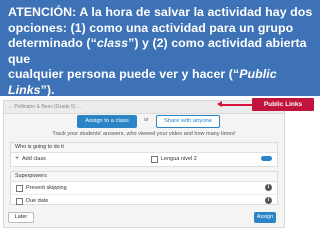  Describe the element at coordinates (107, 121) in the screenshot. I see `assign-to-class-button: Assign to a class` at that location.